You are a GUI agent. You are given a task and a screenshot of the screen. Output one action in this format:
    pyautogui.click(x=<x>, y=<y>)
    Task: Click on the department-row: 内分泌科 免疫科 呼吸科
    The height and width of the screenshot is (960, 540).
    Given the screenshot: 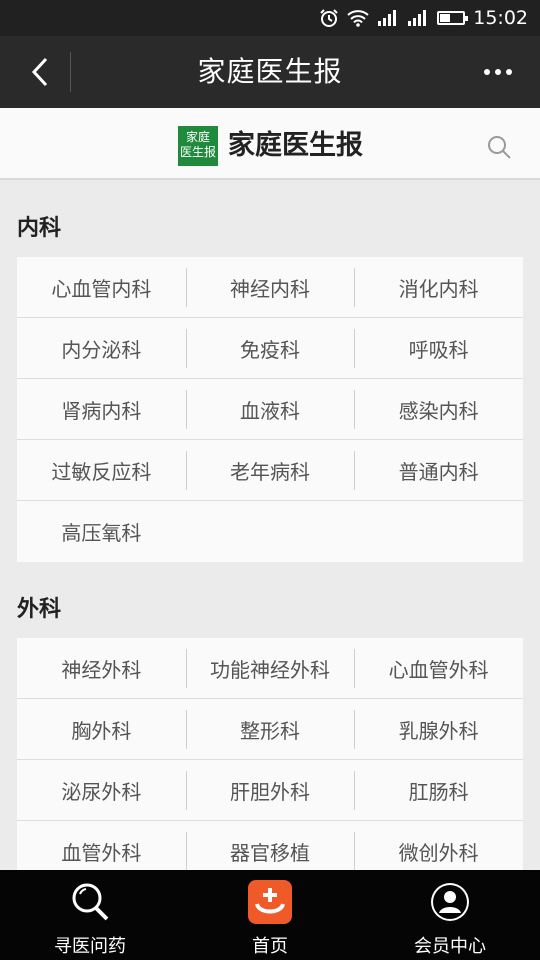 What is the action you would take?
    pyautogui.click(x=270, y=348)
    